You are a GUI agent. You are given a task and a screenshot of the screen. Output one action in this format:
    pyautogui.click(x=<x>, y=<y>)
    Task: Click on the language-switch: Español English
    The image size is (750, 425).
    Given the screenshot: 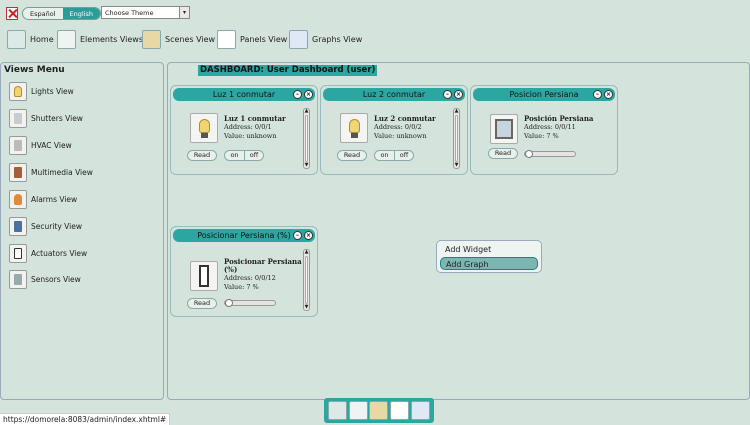 What is the action you would take?
    pyautogui.click(x=61, y=13)
    